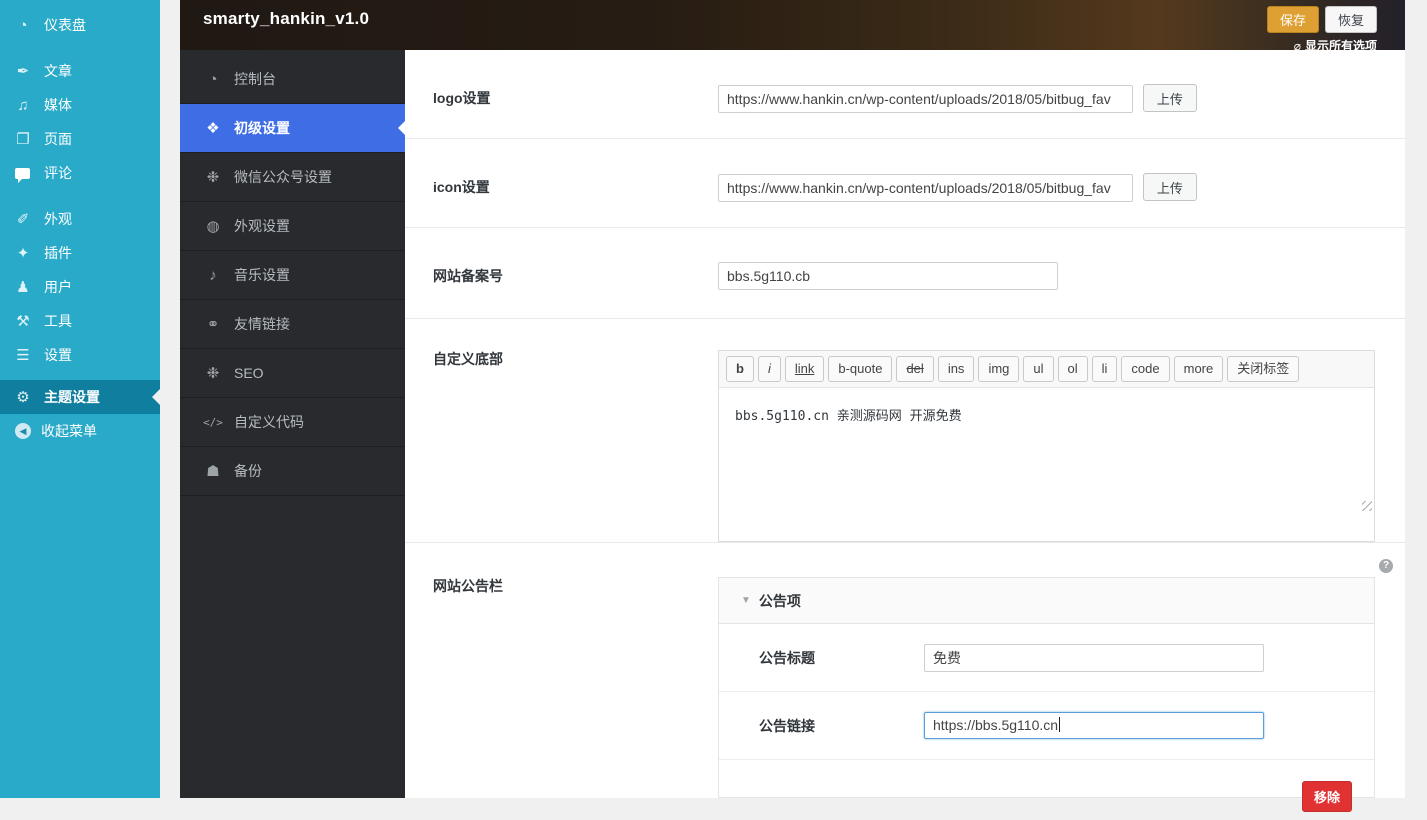  I want to click on sidebar-item-label: 用户, so click(58, 287).